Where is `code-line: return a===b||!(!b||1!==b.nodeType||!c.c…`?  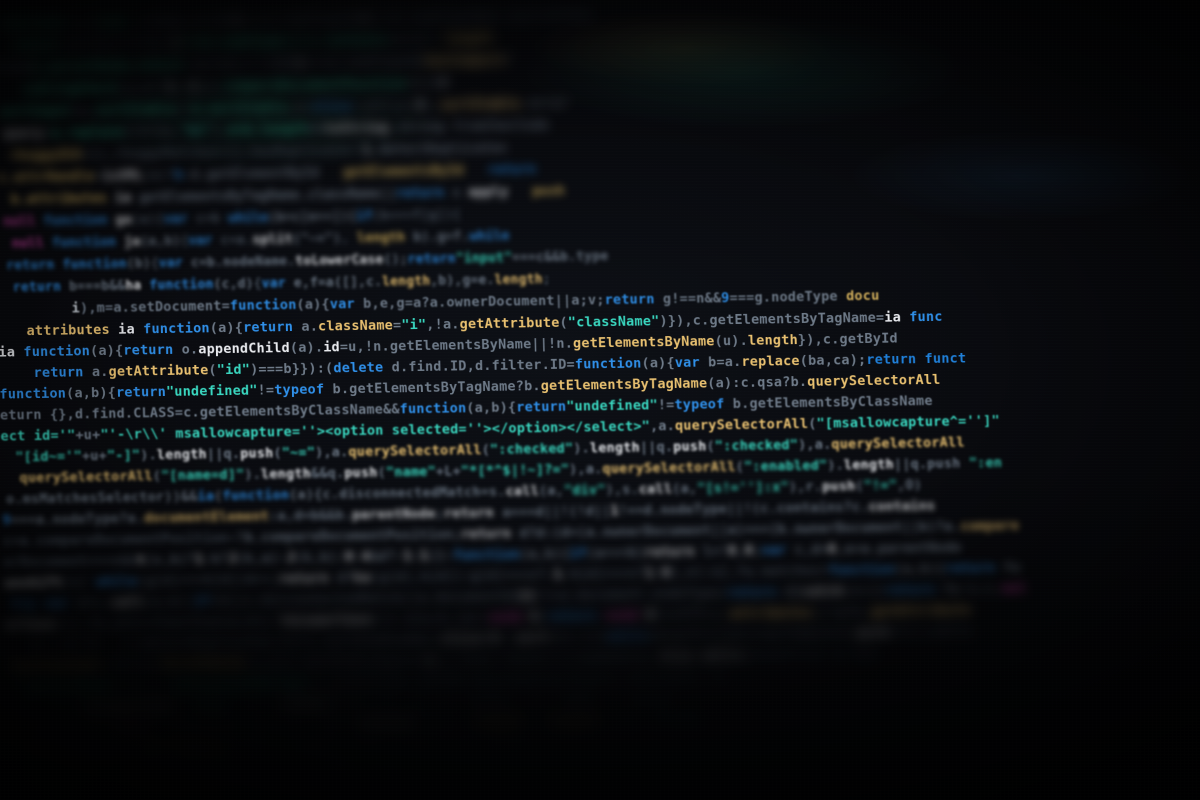
code-line: return a===b||!(!b||1!==b.nodeType||!c.c… is located at coordinates (246, 42).